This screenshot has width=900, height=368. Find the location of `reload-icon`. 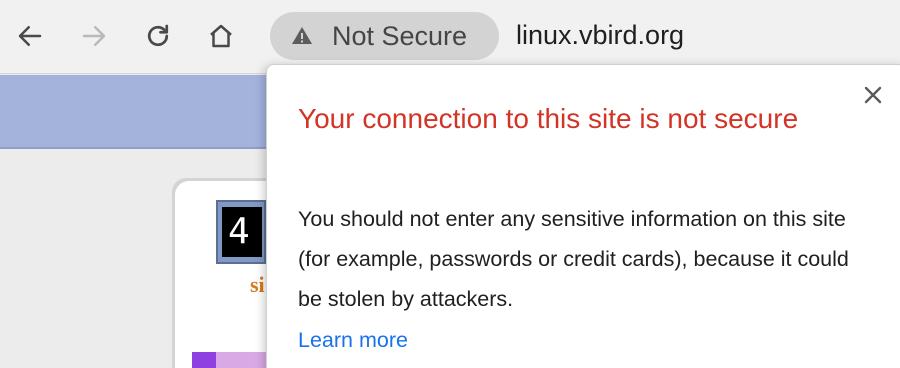

reload-icon is located at coordinates (158, 35).